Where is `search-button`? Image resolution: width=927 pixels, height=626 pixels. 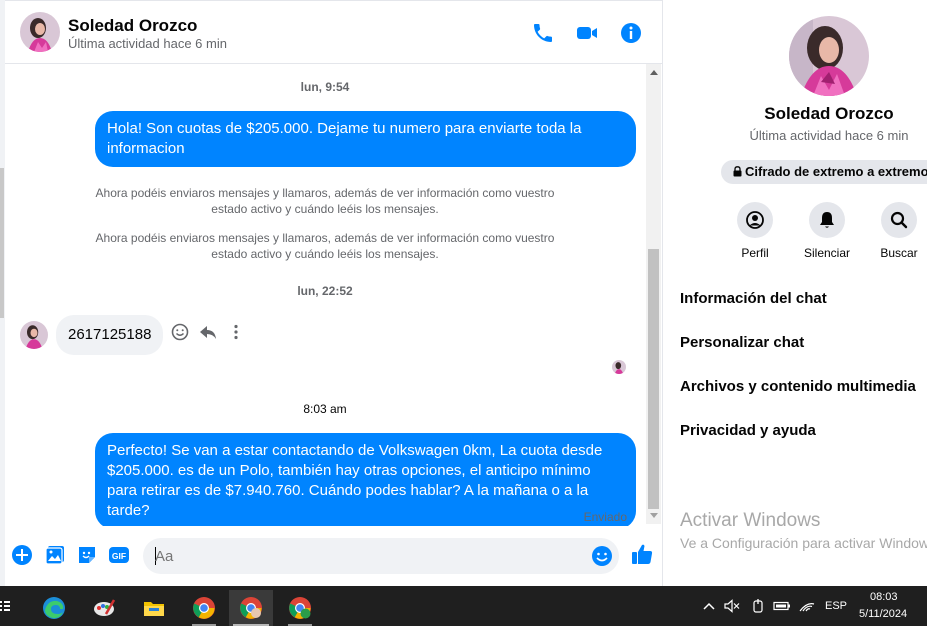 search-button is located at coordinates (899, 220).